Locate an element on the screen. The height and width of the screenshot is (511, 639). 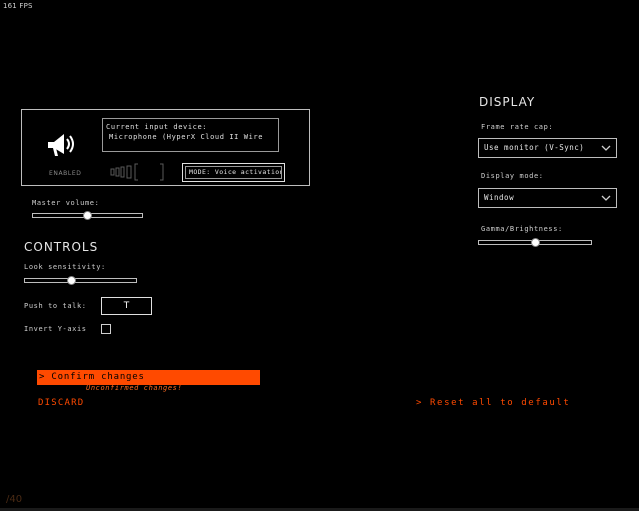
master-volume-slider is located at coordinates (87, 215).